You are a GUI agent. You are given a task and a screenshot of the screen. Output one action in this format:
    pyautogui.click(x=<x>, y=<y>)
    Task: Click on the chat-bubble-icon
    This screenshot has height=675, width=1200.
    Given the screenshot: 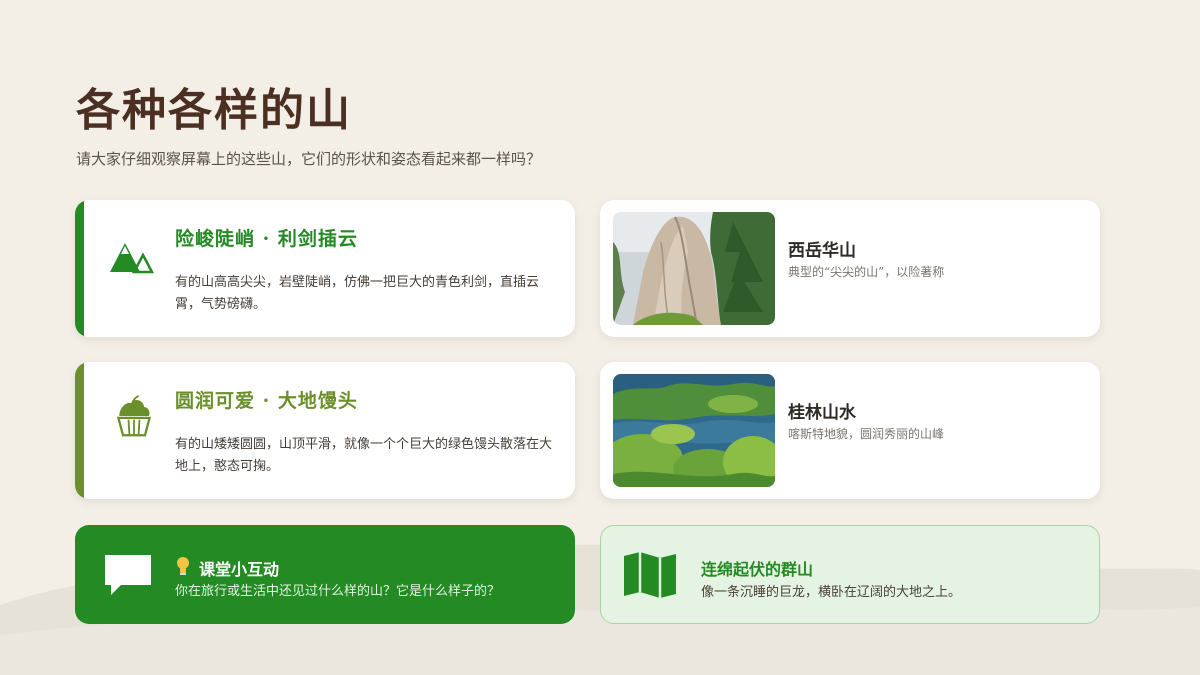 What is the action you would take?
    pyautogui.click(x=128, y=575)
    